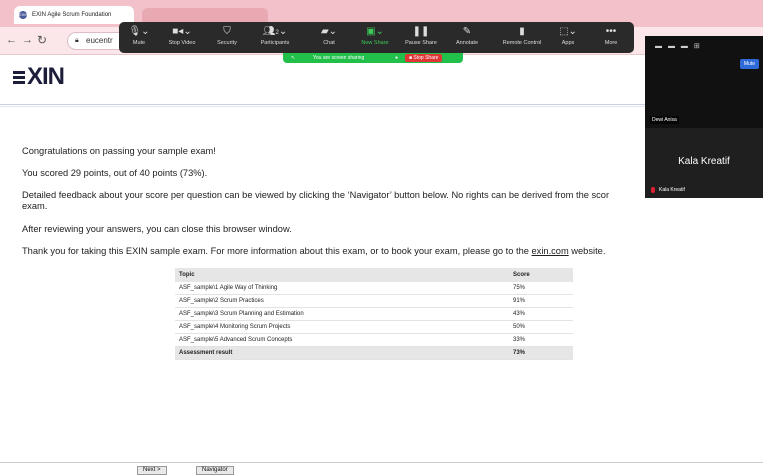  I want to click on more-button: ••• More, so click(611, 35).